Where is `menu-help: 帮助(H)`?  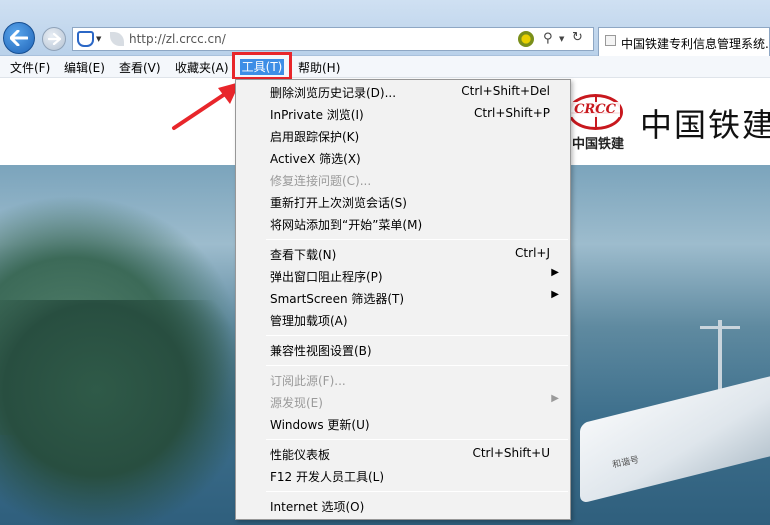
menu-help: 帮助(H) is located at coordinates (319, 67).